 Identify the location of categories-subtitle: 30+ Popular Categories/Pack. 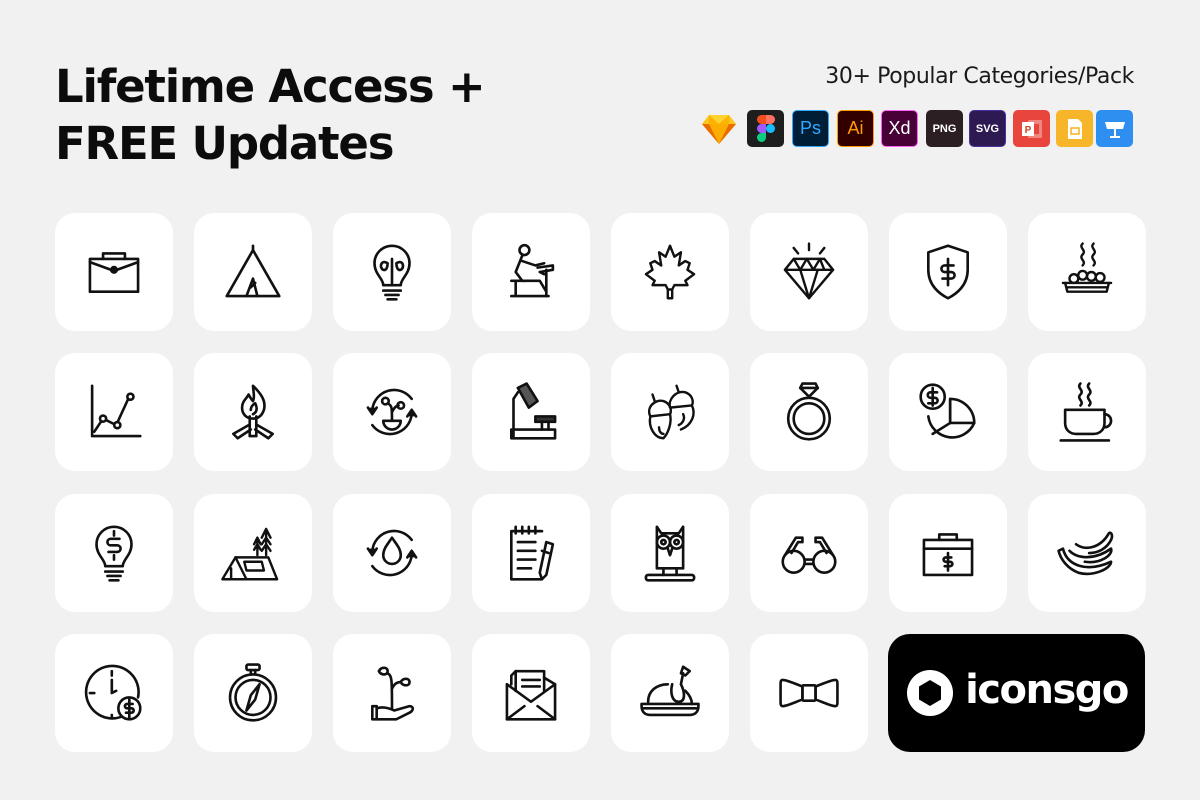
(979, 76).